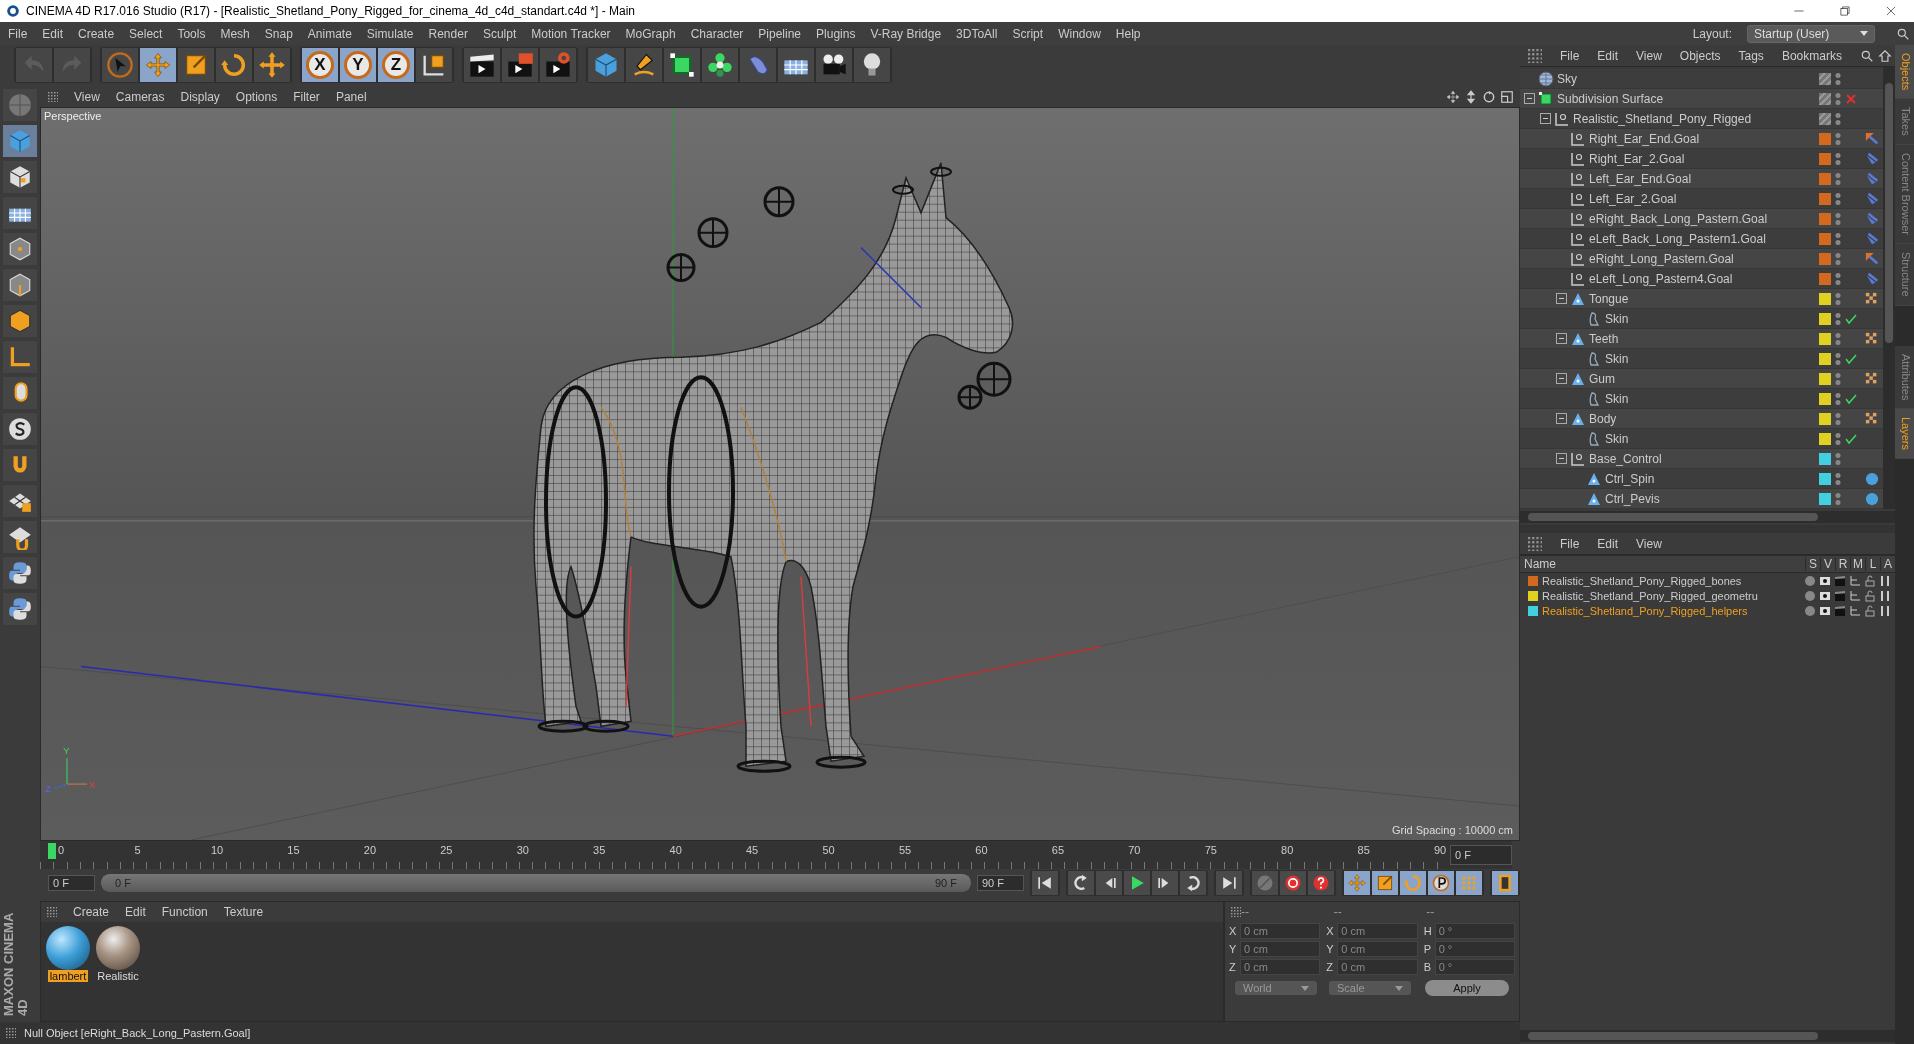 The image size is (1914, 1044). What do you see at coordinates (977, 33) in the screenshot?
I see `menu-item: 3DToAll` at bounding box center [977, 33].